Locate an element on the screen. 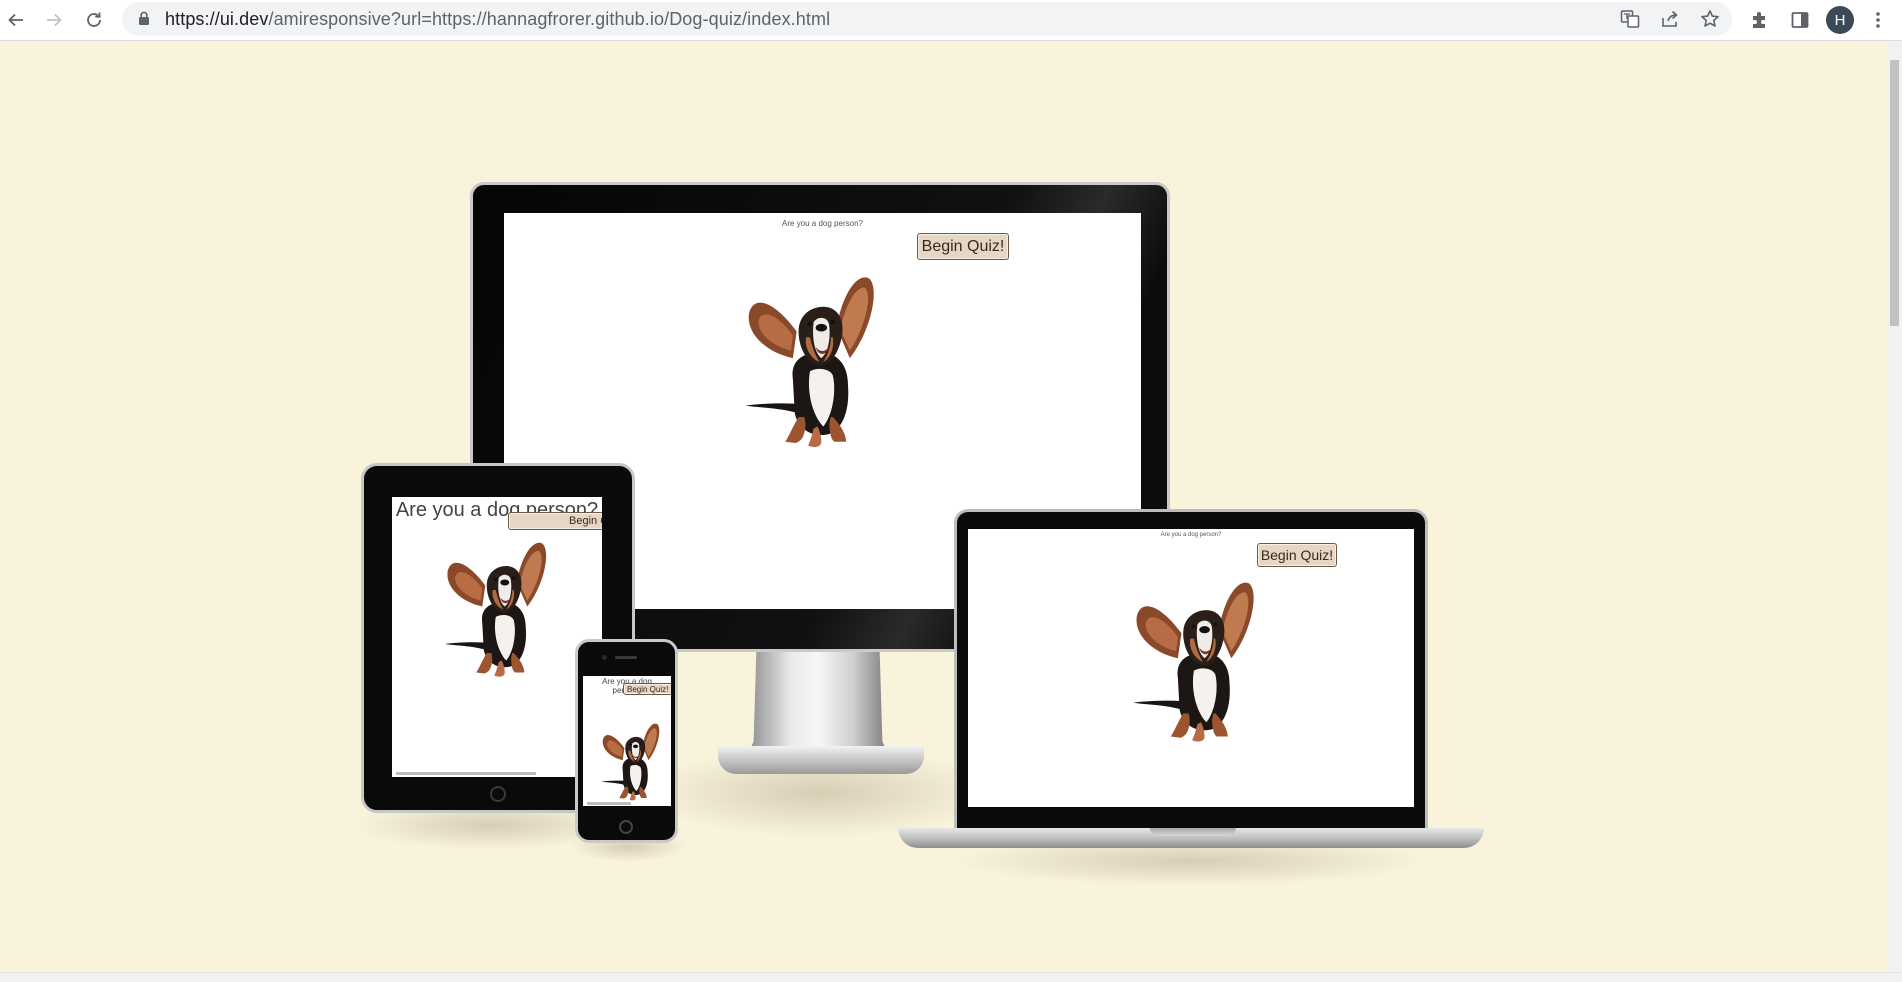 The height and width of the screenshot is (982, 1902). translate-button is located at coordinates (1630, 19).